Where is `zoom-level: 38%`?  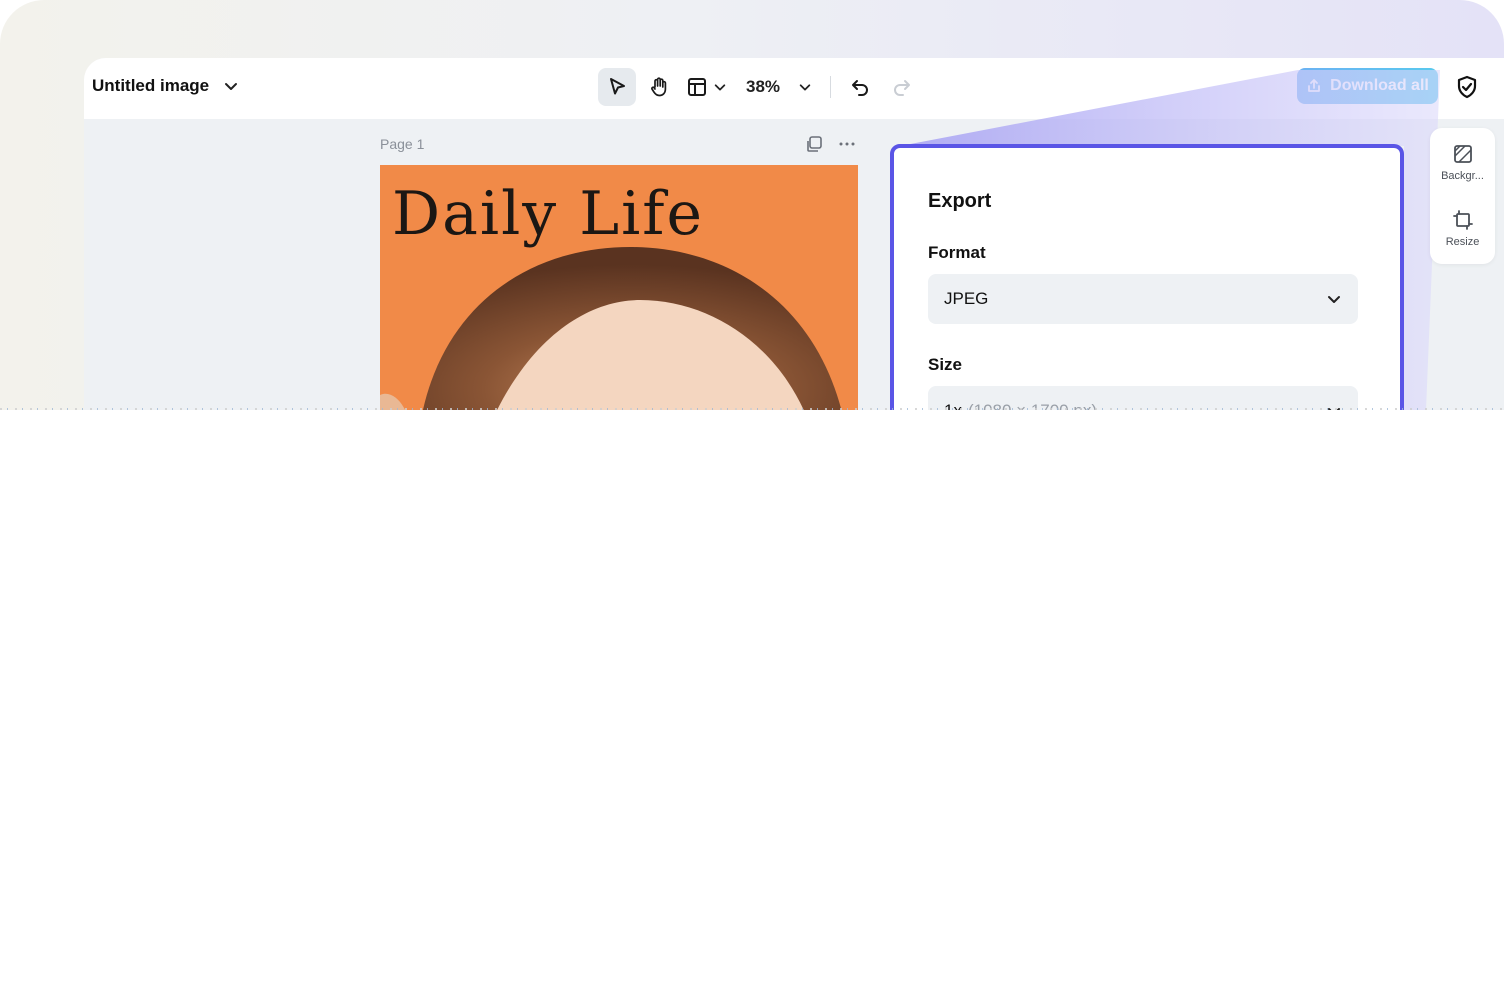
zoom-level: 38% is located at coordinates (763, 86).